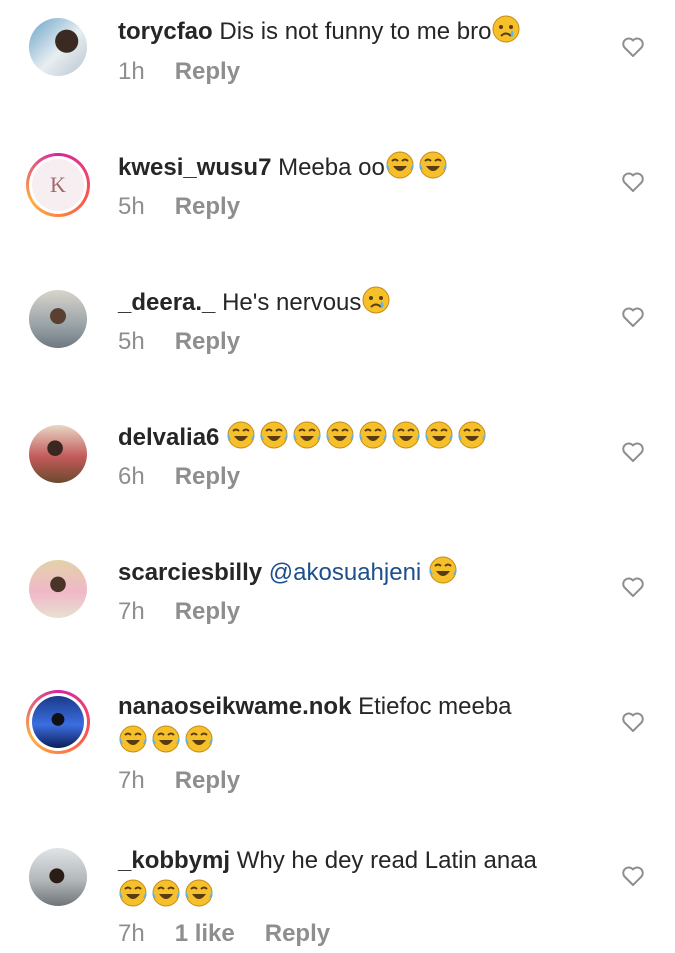 Image resolution: width=675 pixels, height=953 pixels. I want to click on avatar: K, so click(58, 185).